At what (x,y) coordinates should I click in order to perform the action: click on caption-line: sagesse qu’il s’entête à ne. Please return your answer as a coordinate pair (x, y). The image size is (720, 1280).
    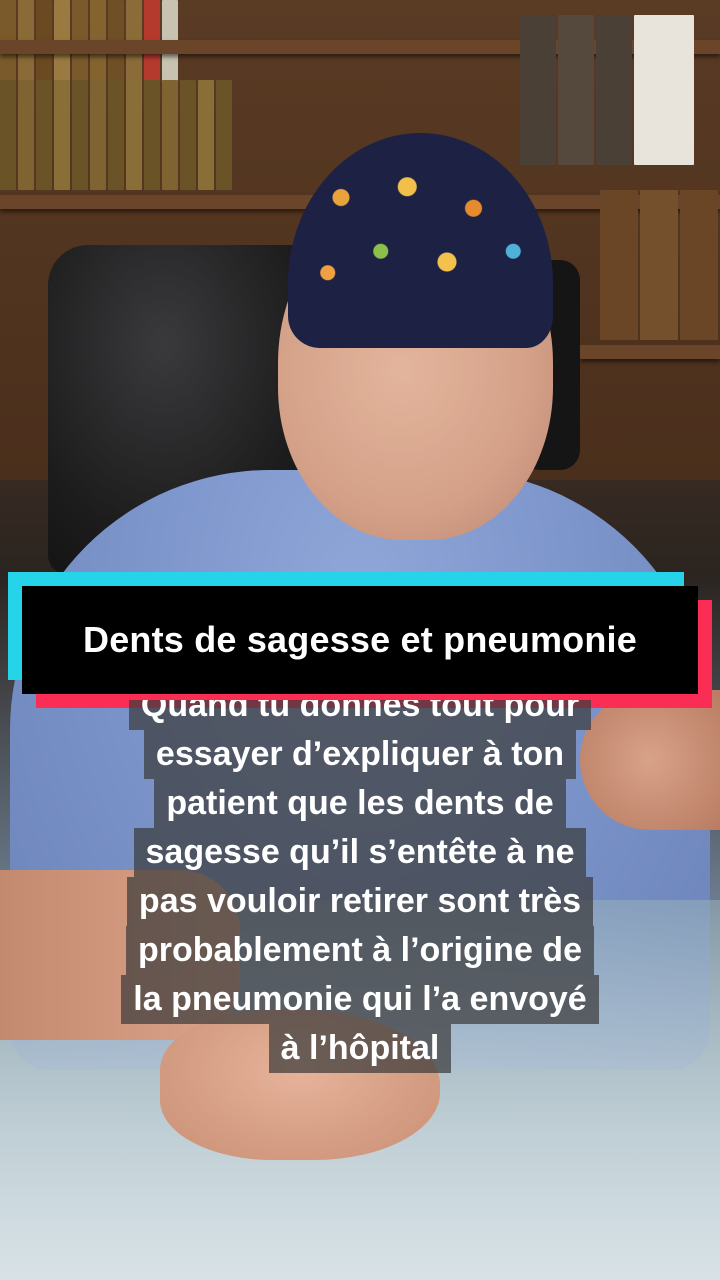
    Looking at the image, I should click on (360, 852).